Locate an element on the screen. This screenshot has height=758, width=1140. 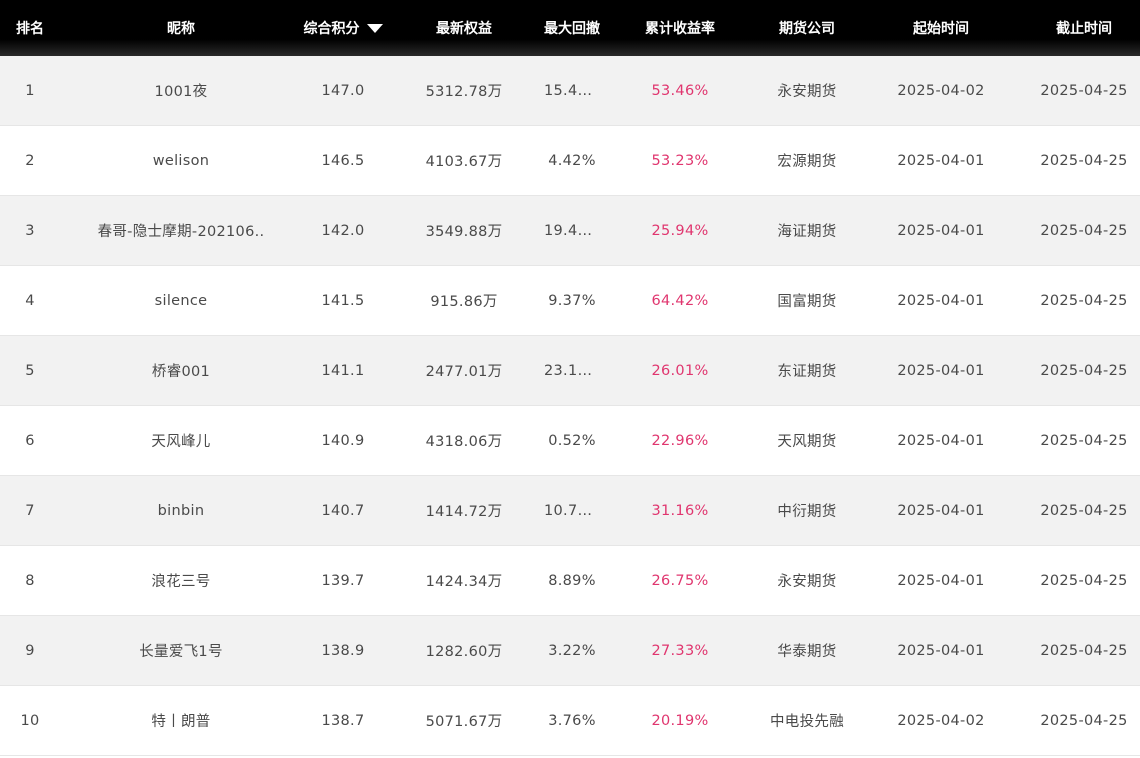
cell-rank: 8 is located at coordinates (30, 580).